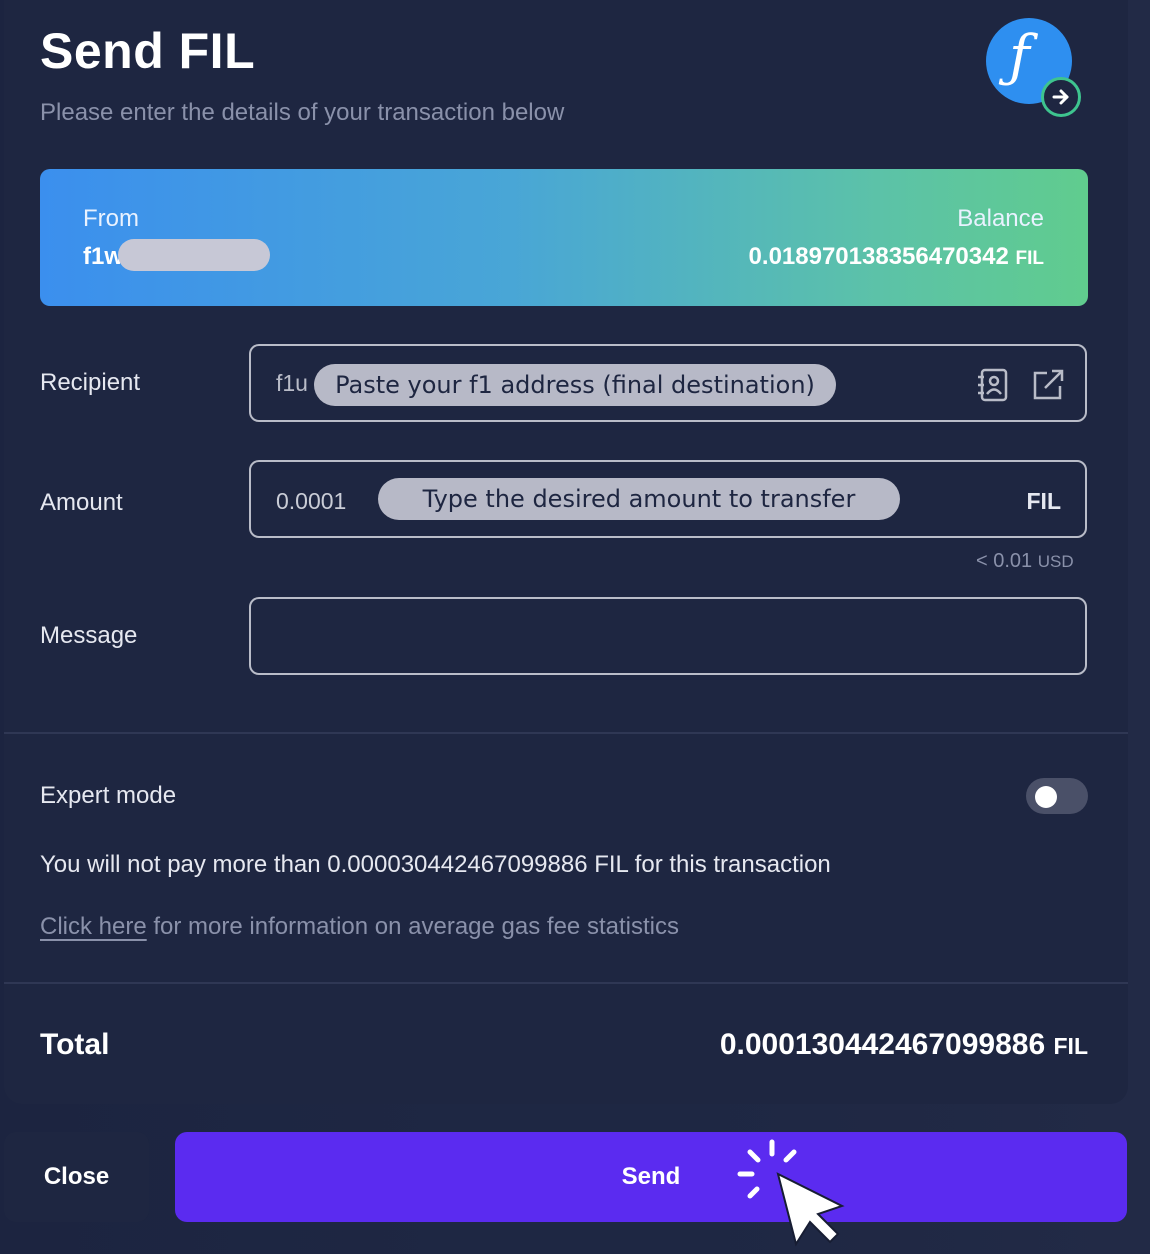  I want to click on balance-value-row: 0.018970138356470342 FIL, so click(896, 257).